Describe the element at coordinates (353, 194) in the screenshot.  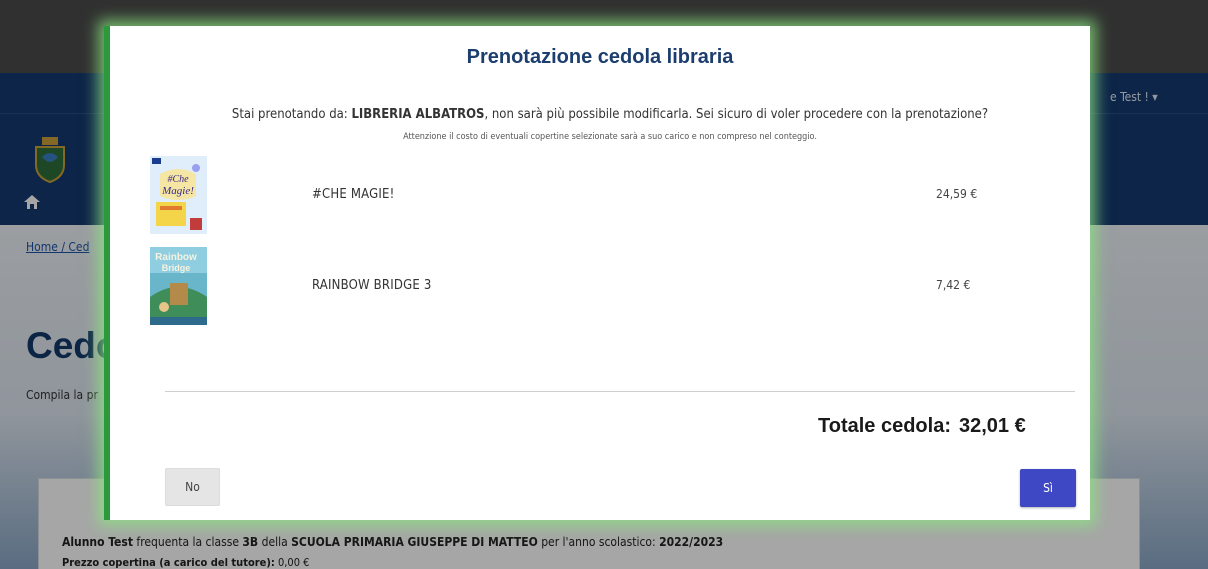
I see `book-title: #CHE MAGIE!` at that location.